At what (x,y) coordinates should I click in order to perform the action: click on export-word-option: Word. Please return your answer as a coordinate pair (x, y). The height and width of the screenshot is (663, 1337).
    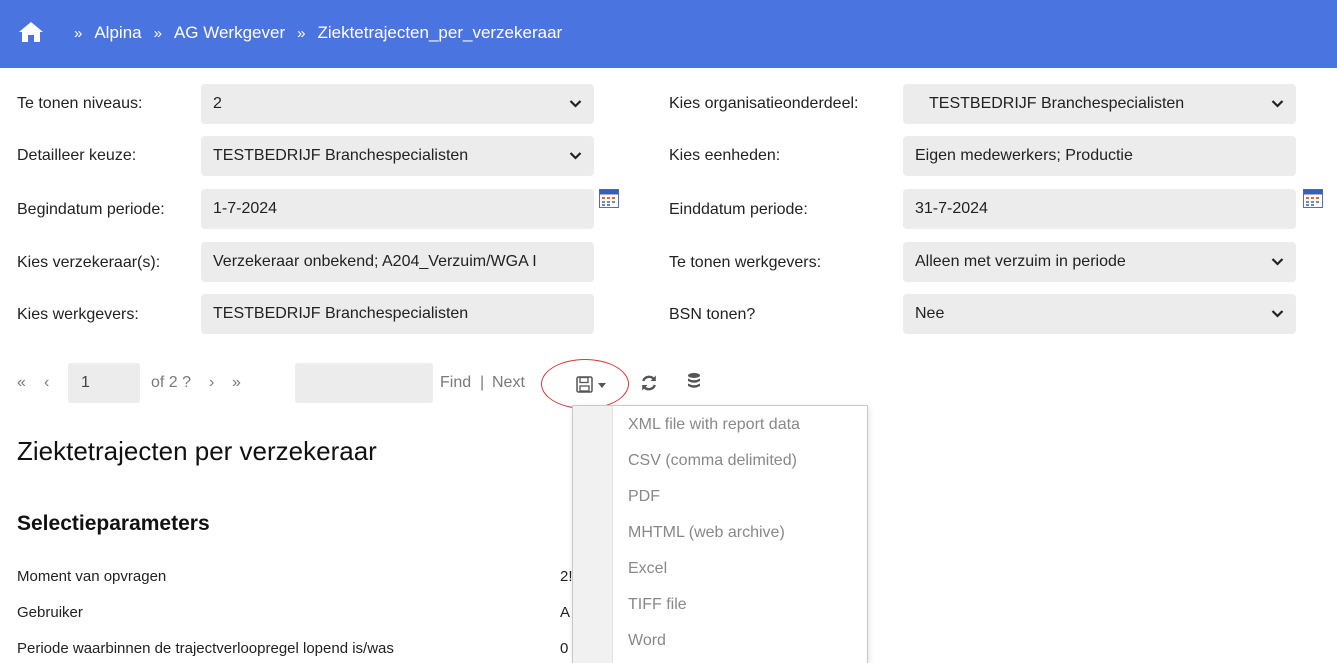
    Looking at the image, I should click on (647, 641).